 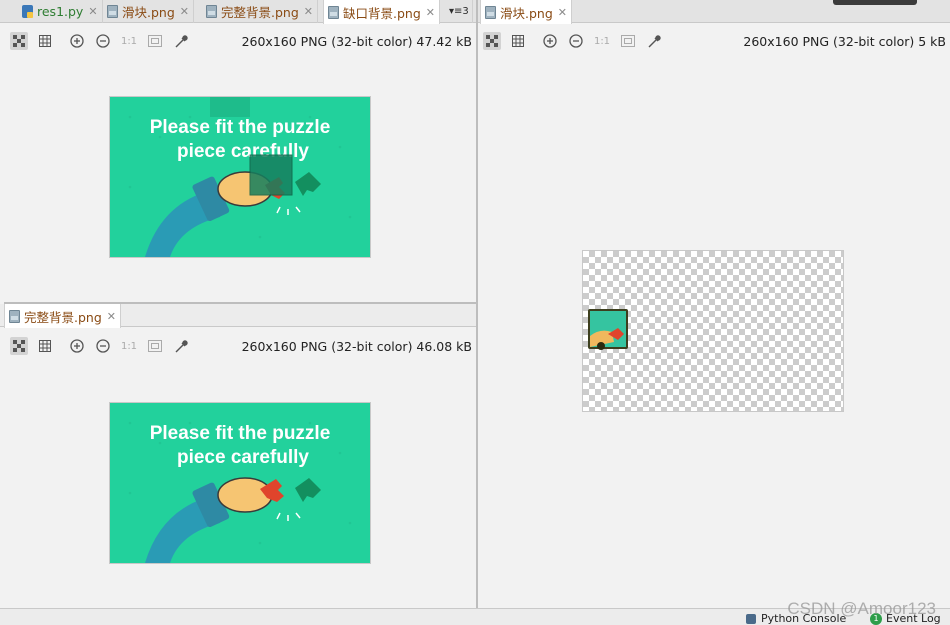 I want to click on python-icon, so click(x=751, y=618).